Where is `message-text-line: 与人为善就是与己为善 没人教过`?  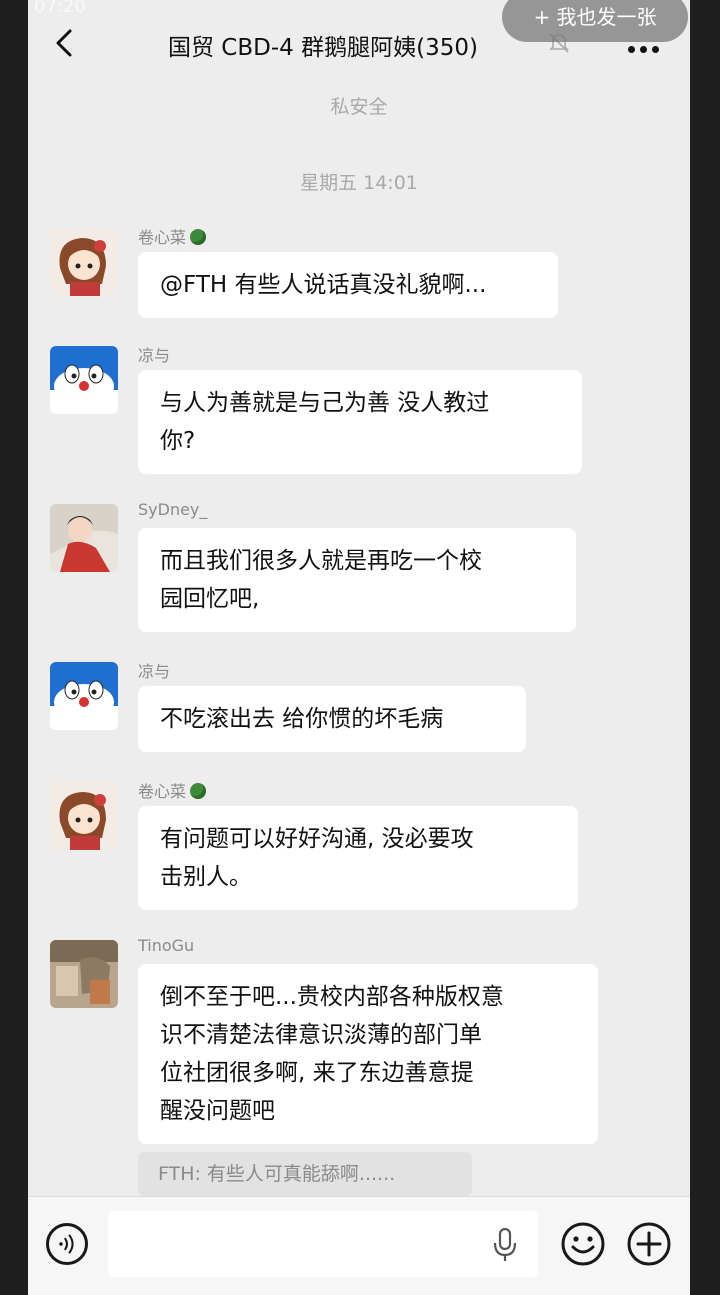
message-text-line: 与人为善就是与己为善 没人教过 is located at coordinates (325, 403).